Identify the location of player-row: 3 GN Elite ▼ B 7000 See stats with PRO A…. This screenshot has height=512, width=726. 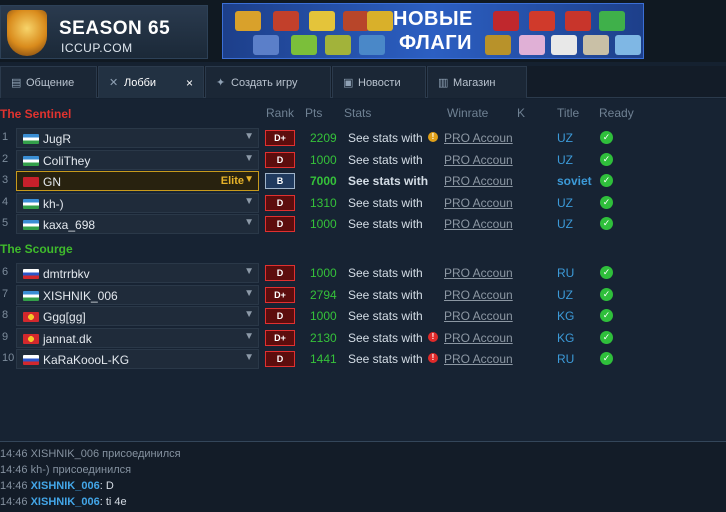
(363, 181).